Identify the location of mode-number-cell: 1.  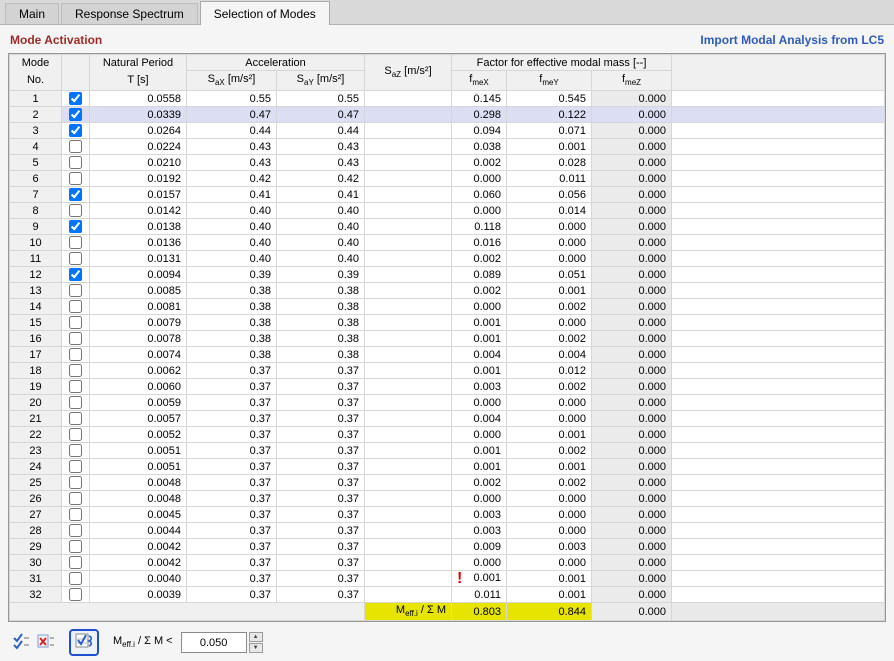
(35, 98).